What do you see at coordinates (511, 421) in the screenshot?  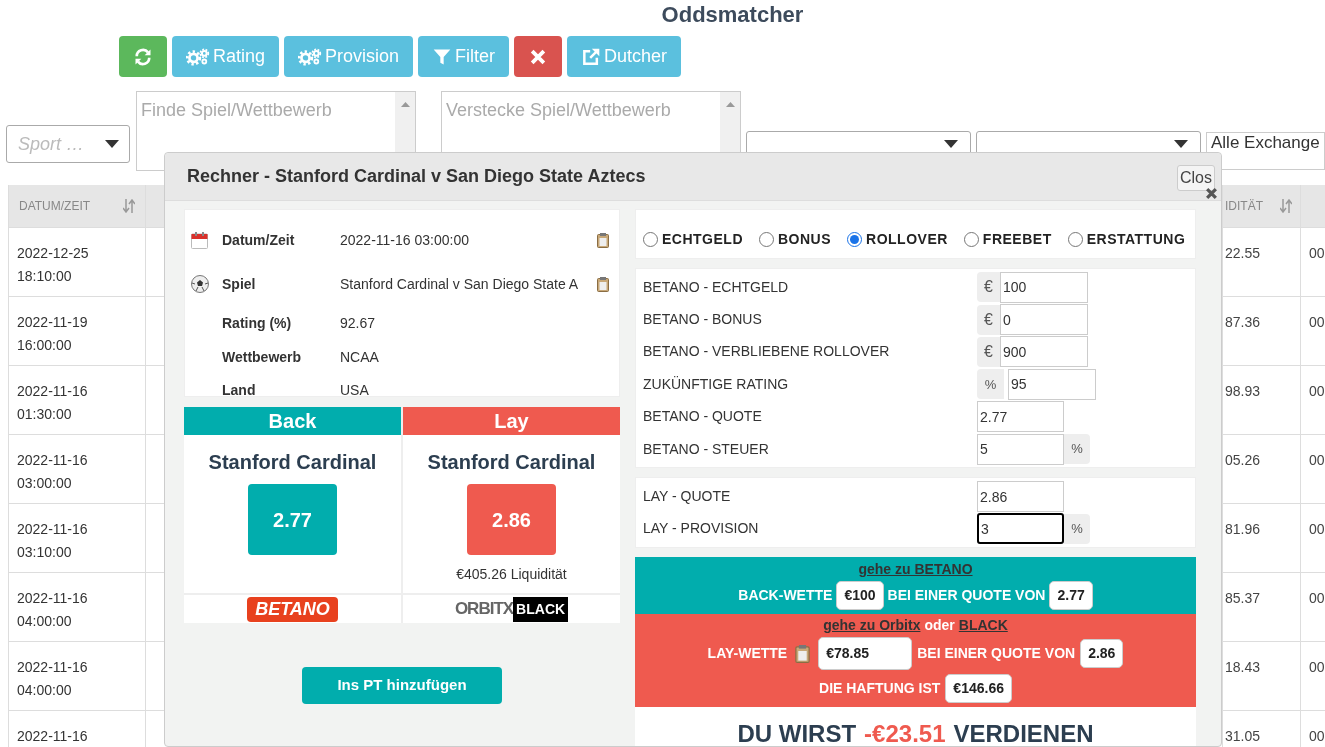 I see `lay-header: Lay` at bounding box center [511, 421].